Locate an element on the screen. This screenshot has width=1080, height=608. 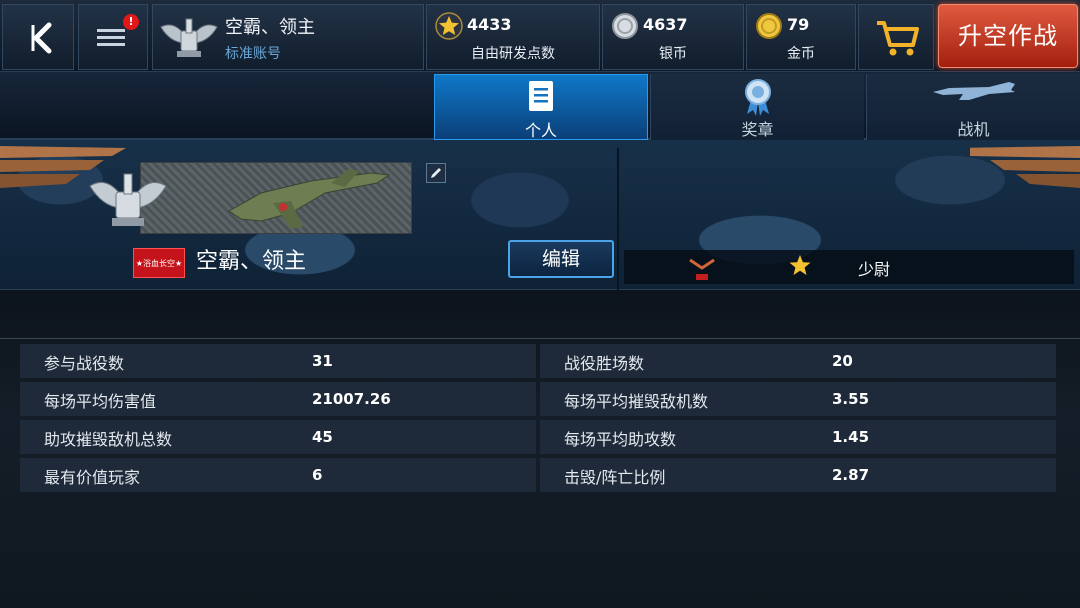
gold-coins: 79 金币 is located at coordinates (801, 37).